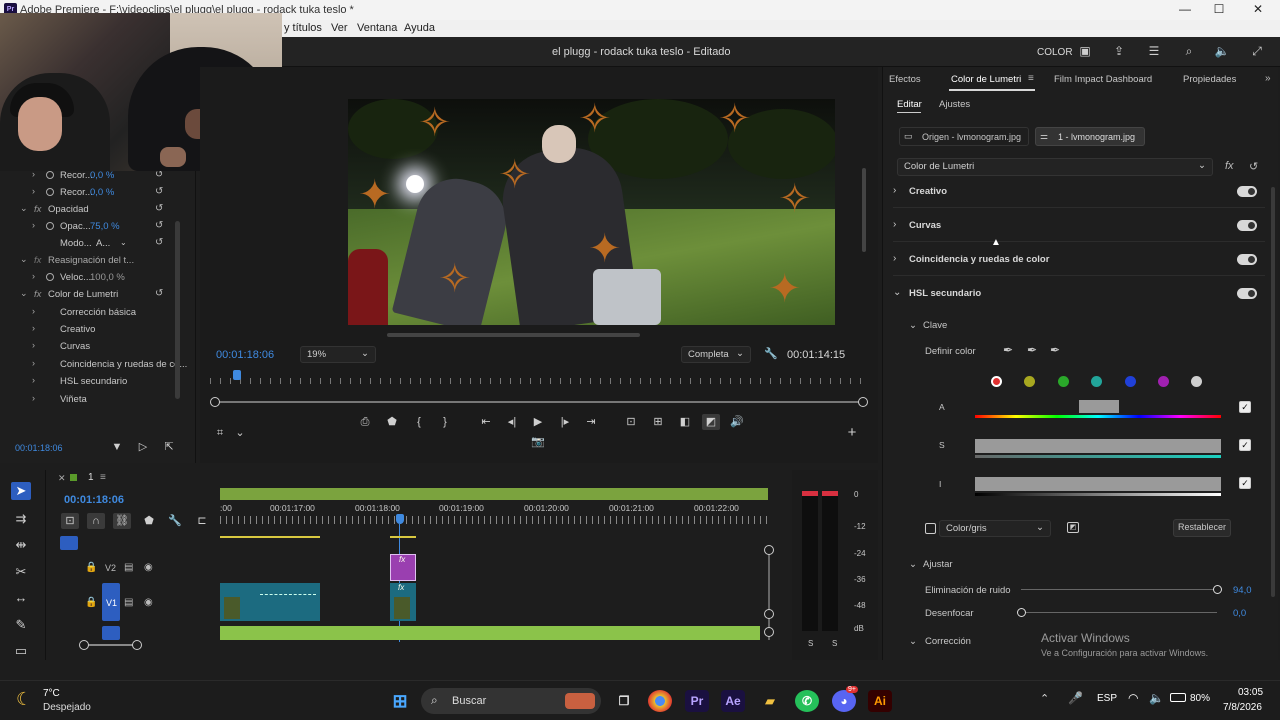  I want to click on sequence-menu-icon: ≡, so click(103, 477).